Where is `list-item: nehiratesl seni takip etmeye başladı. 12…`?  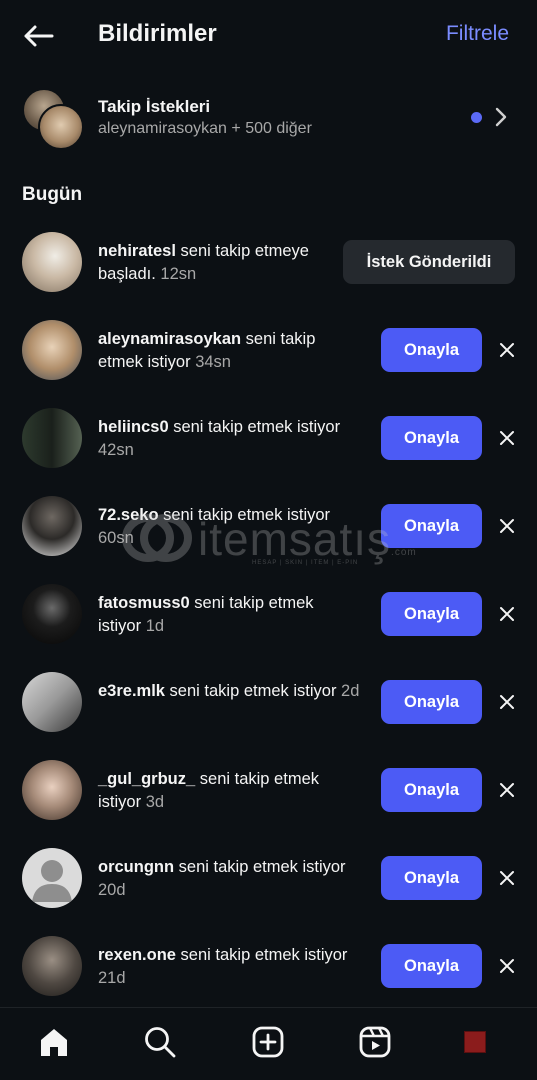 list-item: nehiratesl seni takip etmeye başladı. 12… is located at coordinates (268, 262).